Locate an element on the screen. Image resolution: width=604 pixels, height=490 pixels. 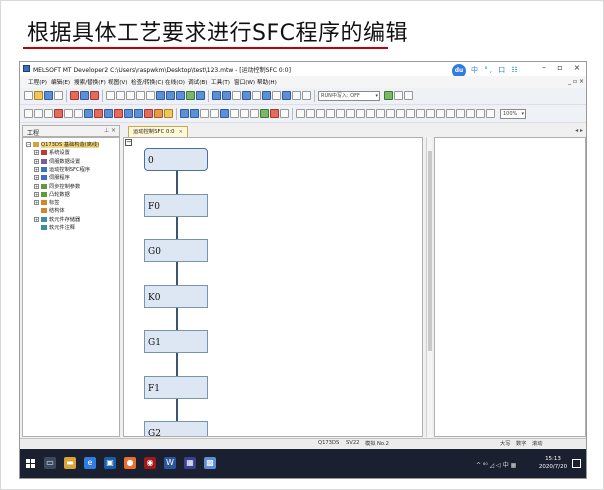
cascade-icon is located at coordinates (236, 95).